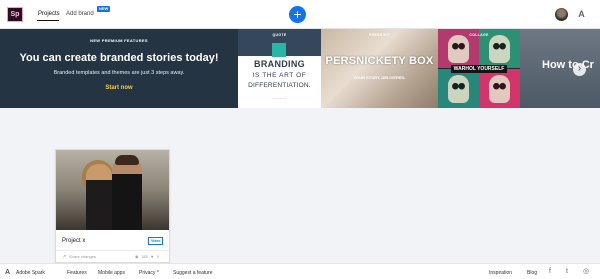 The image size is (600, 279). I want to click on hero-title: You can create branded stories today!, so click(119, 58).